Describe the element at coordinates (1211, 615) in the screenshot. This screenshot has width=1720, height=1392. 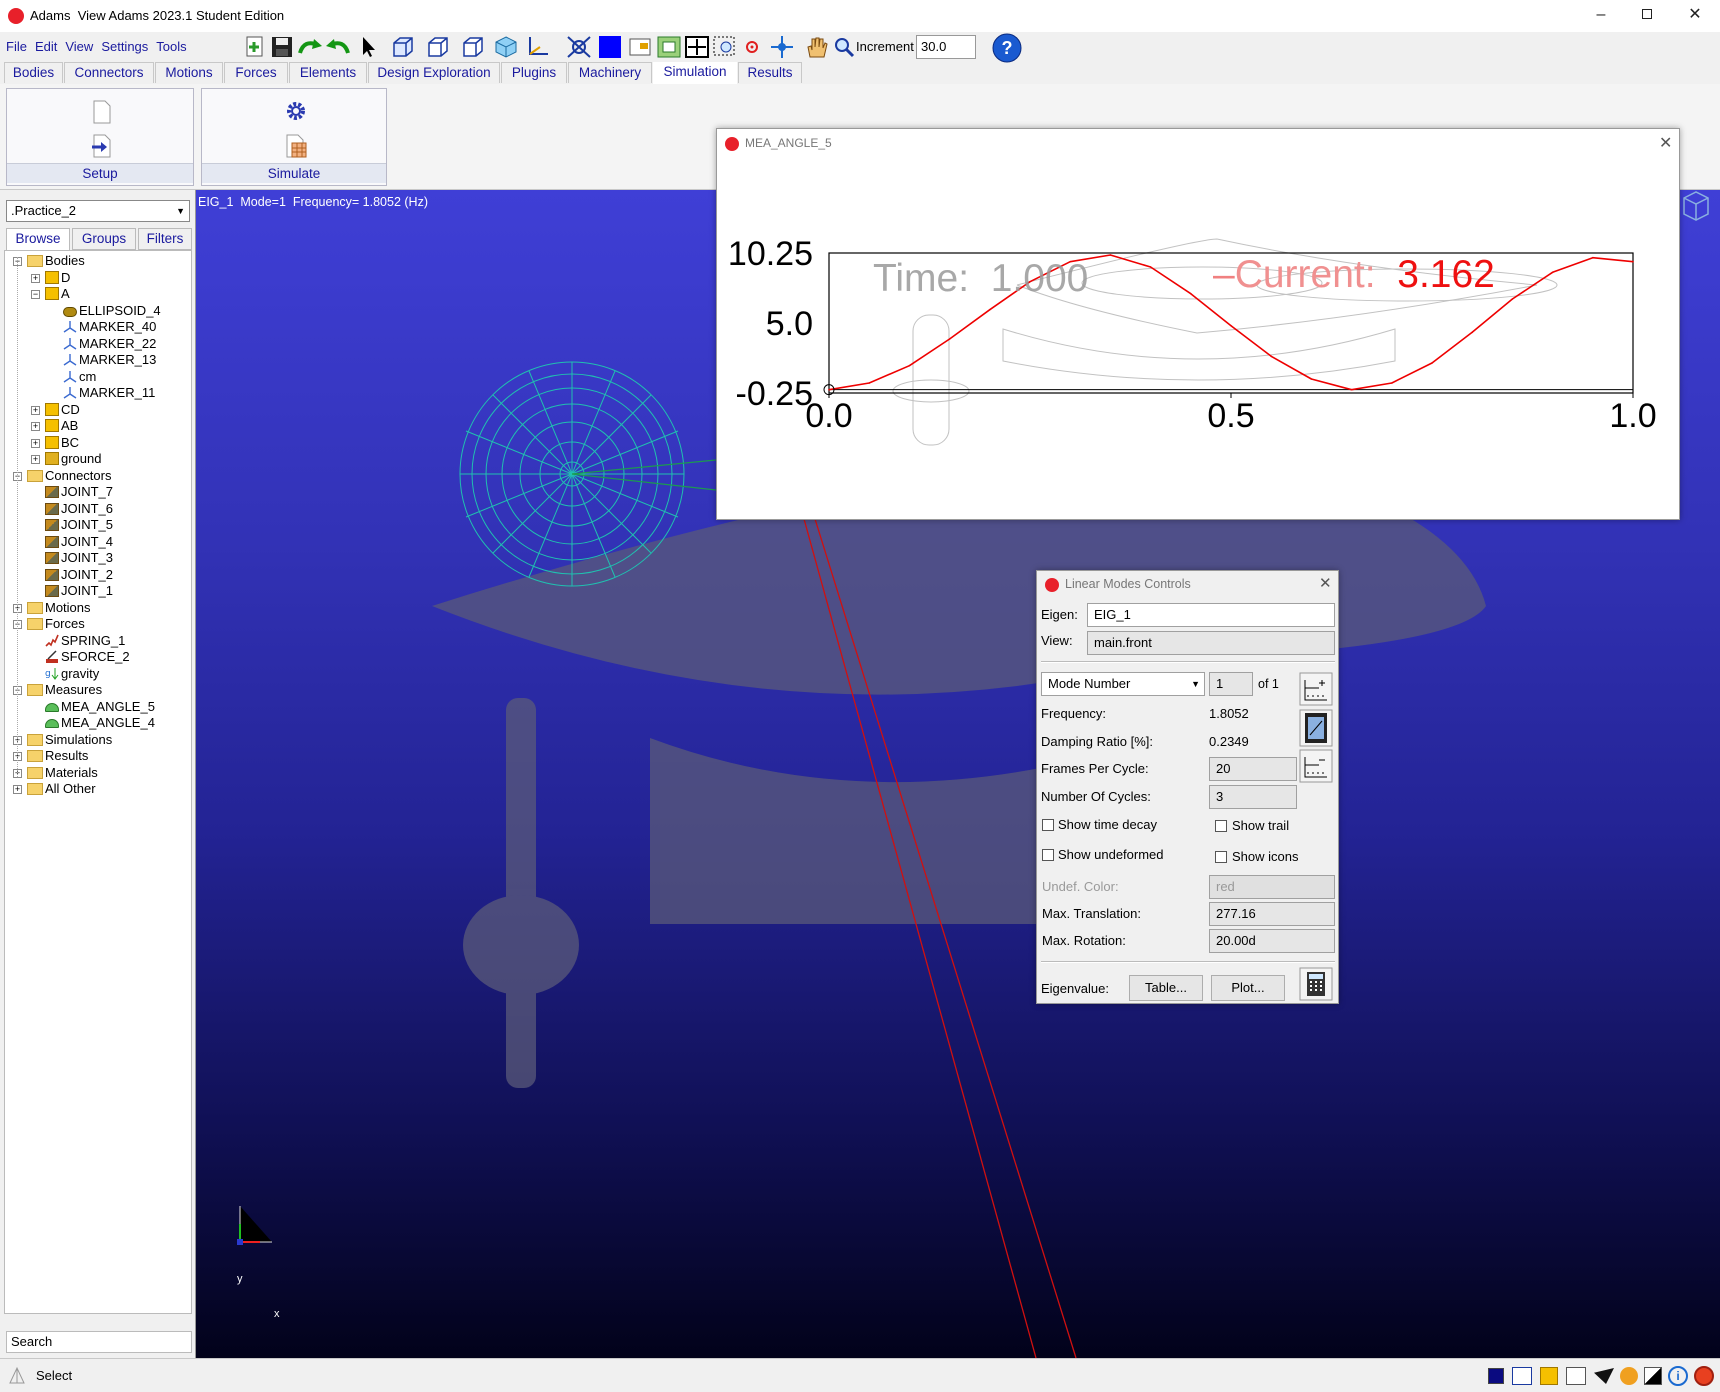
I see `eigen-input: EIG_1` at that location.